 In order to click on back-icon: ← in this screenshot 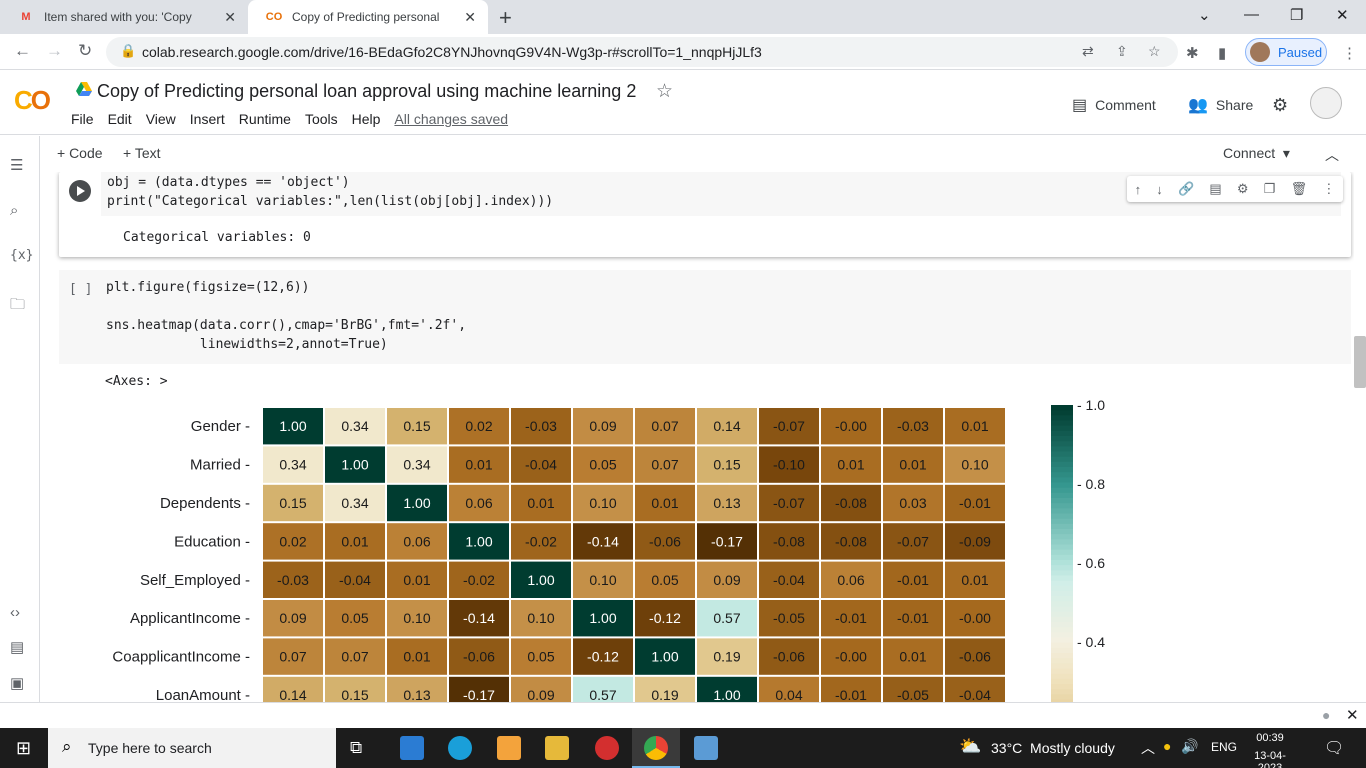, I will do `click(22, 51)`.